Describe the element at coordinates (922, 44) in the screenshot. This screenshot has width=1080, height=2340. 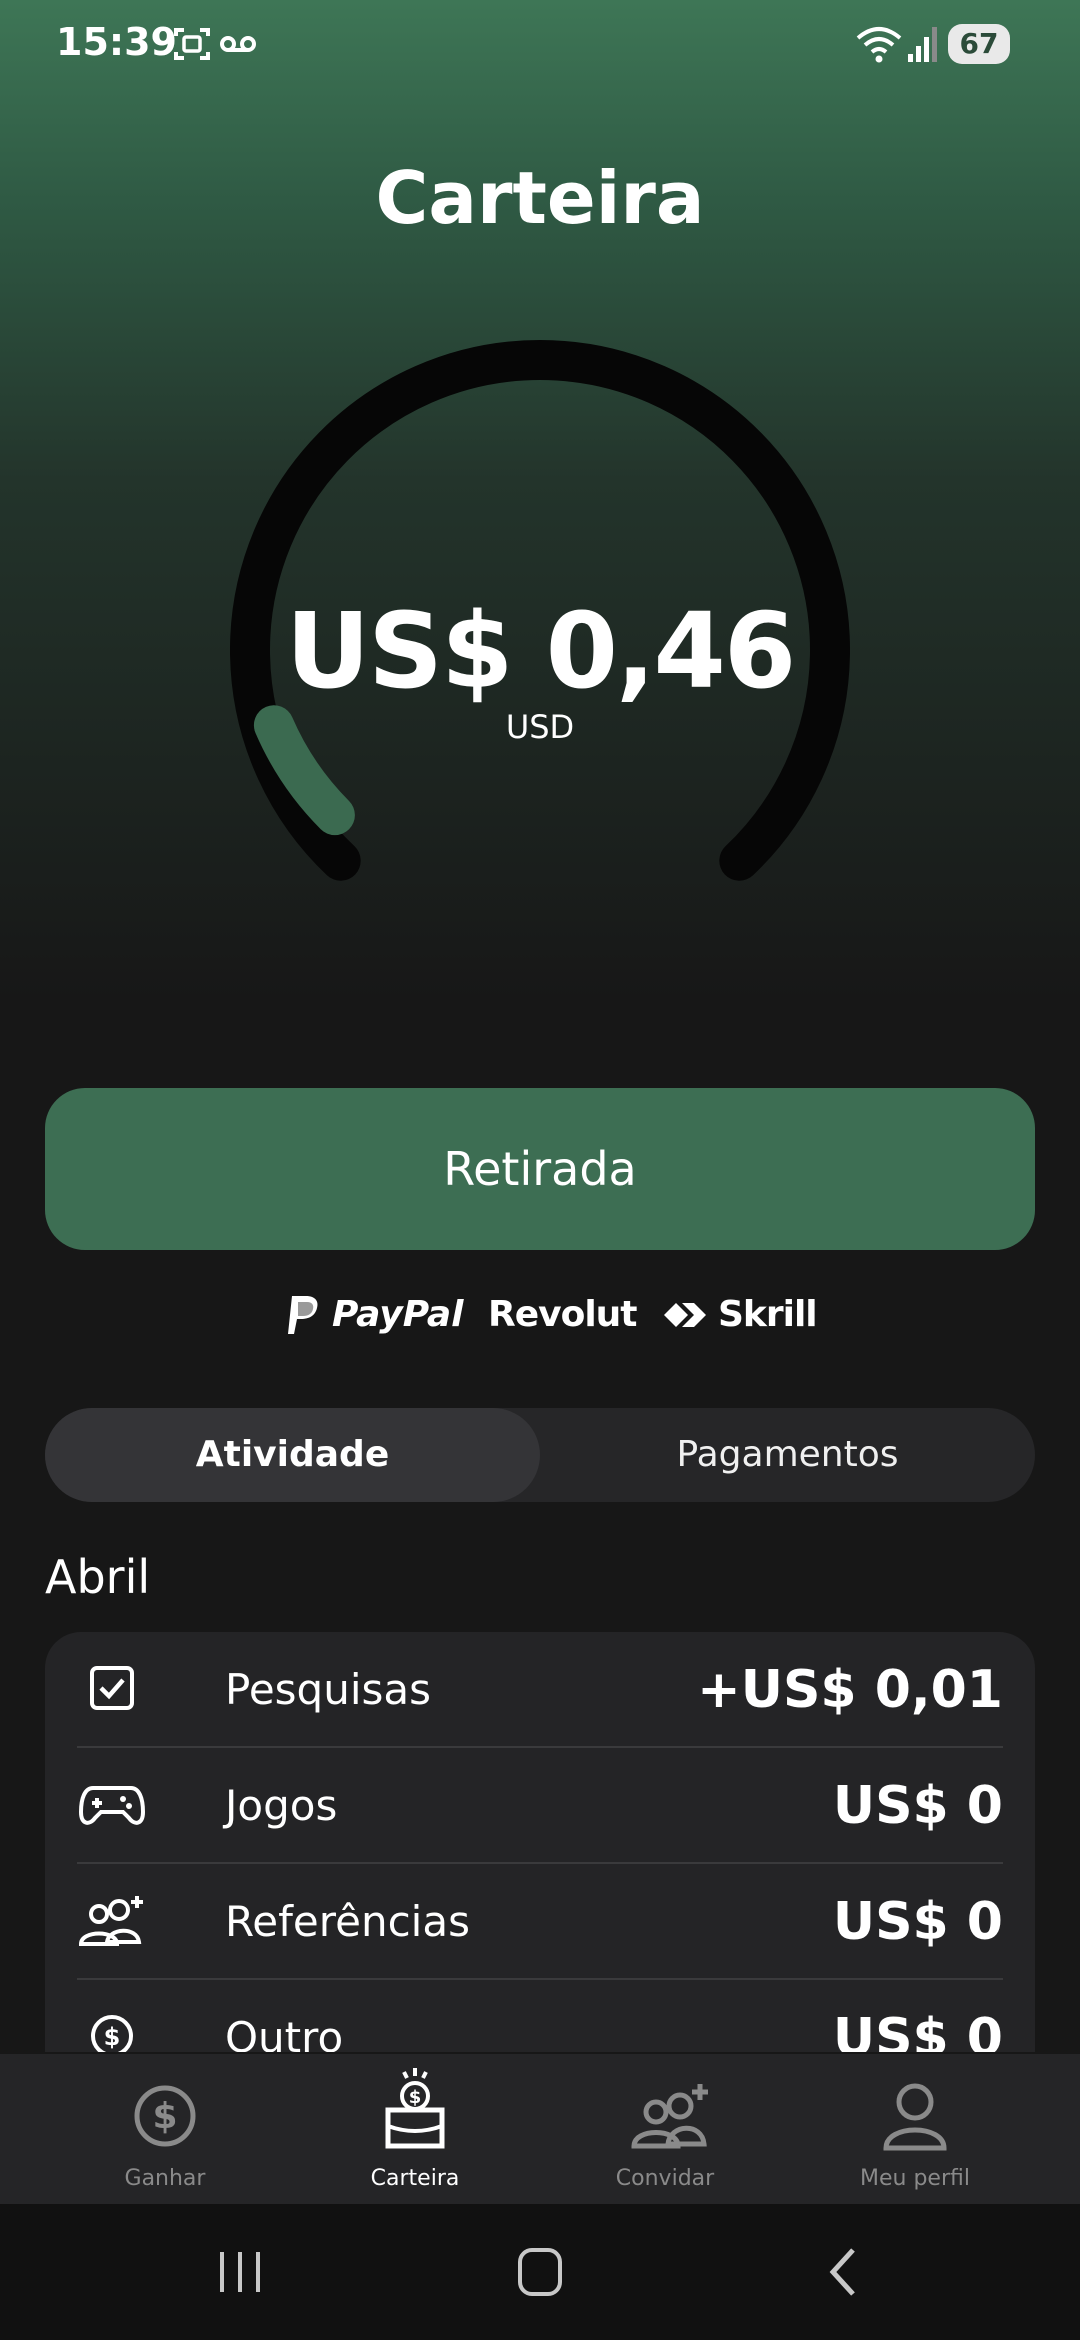
I see `signal-icon` at that location.